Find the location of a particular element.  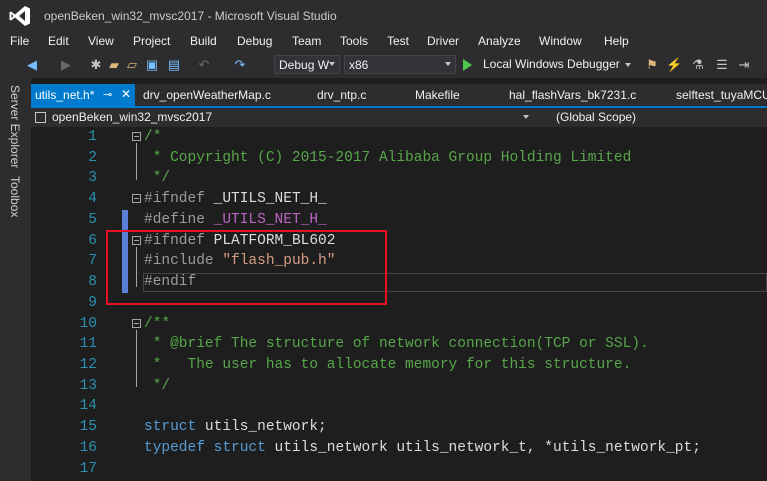

tab-selftest-tuyamcu: selftest_tuyaMCU is located at coordinates (721, 95).